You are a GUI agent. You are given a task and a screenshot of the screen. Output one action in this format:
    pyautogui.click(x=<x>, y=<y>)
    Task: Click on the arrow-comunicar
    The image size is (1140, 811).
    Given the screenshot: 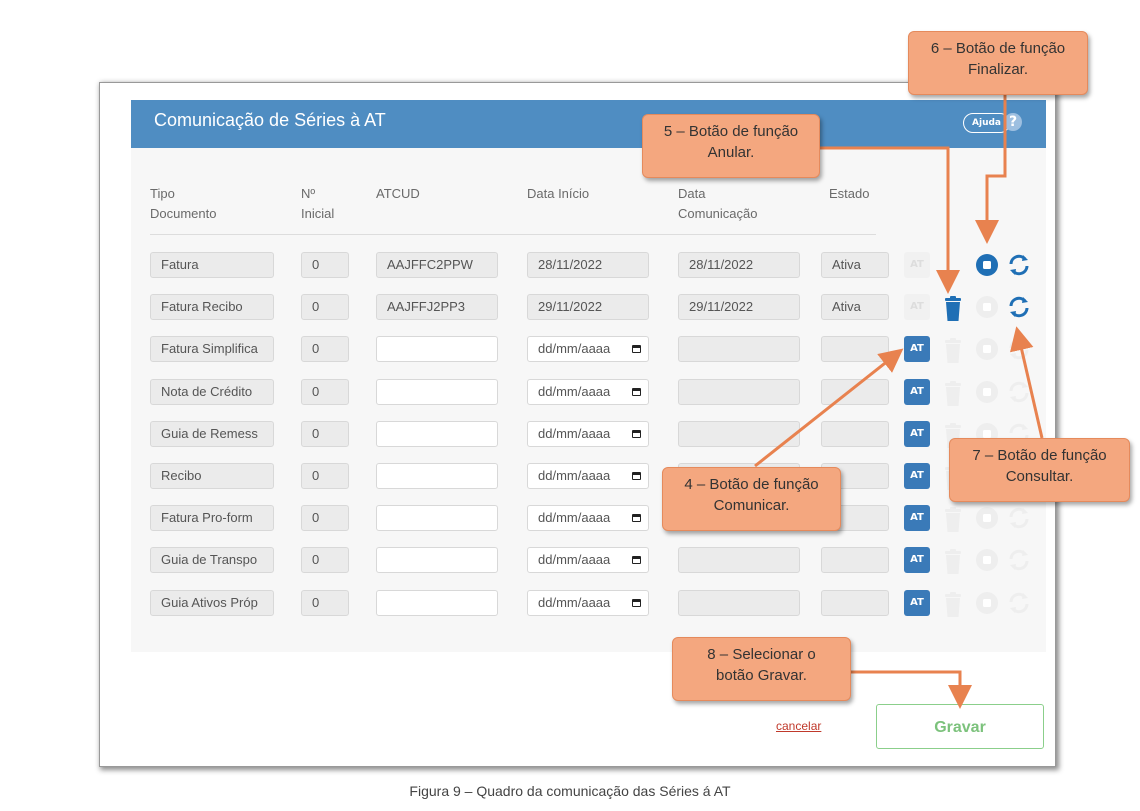 What is the action you would take?
    pyautogui.click(x=829, y=408)
    